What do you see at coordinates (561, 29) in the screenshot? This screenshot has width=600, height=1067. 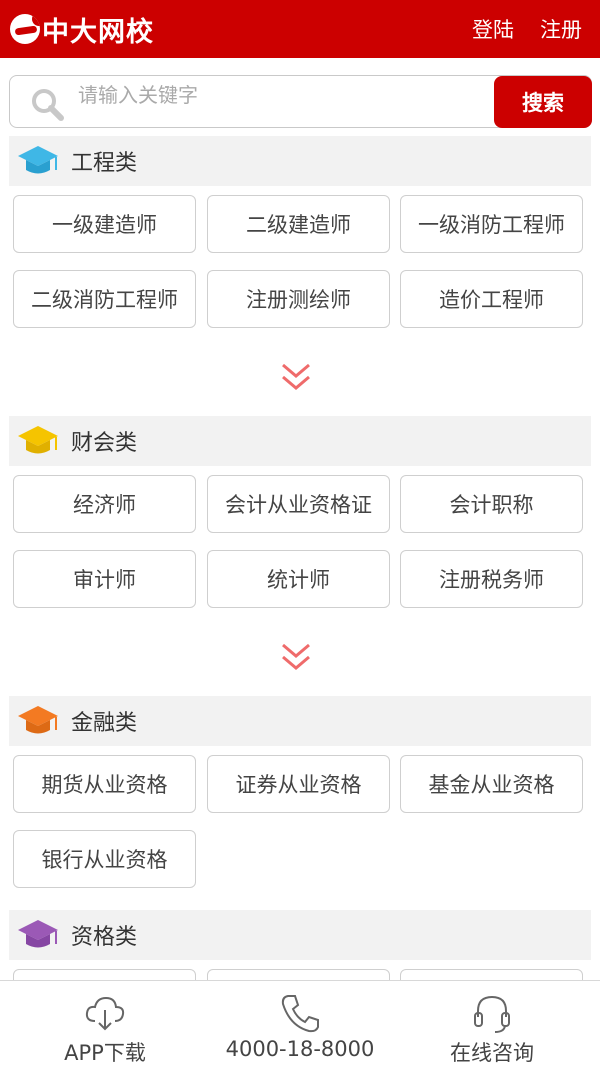 I see `register-link: 注册` at bounding box center [561, 29].